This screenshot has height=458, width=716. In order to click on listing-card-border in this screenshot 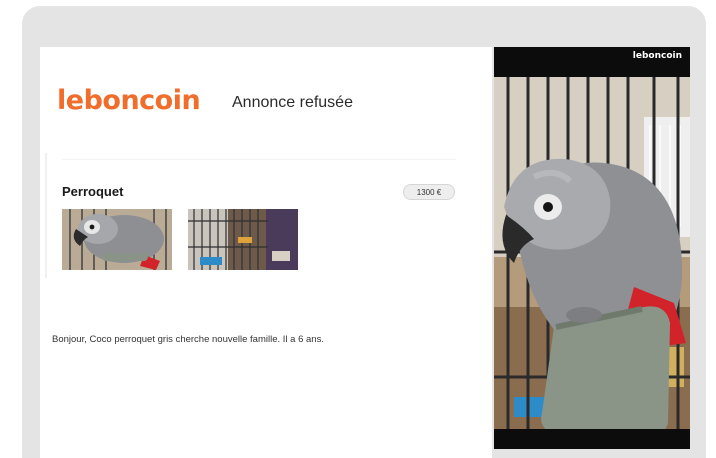, I will do `click(46, 215)`.